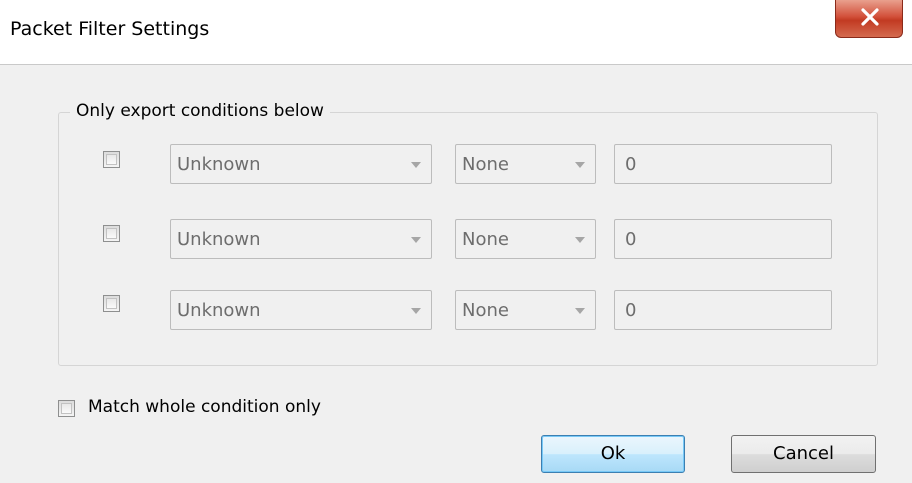  Describe the element at coordinates (111, 303) in the screenshot. I see `condition-3-checkbox` at that location.